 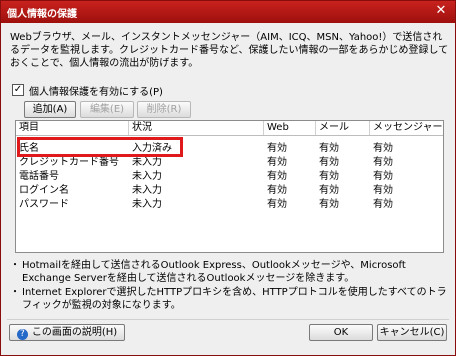 What do you see at coordinates (229, 149) in the screenshot?
I see `table-row: 氏名 入力済み 有効 有効 有効` at bounding box center [229, 149].